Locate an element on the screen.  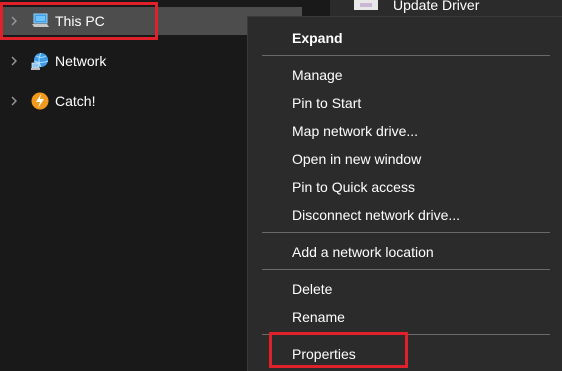
catch-app-icon is located at coordinates (40, 101).